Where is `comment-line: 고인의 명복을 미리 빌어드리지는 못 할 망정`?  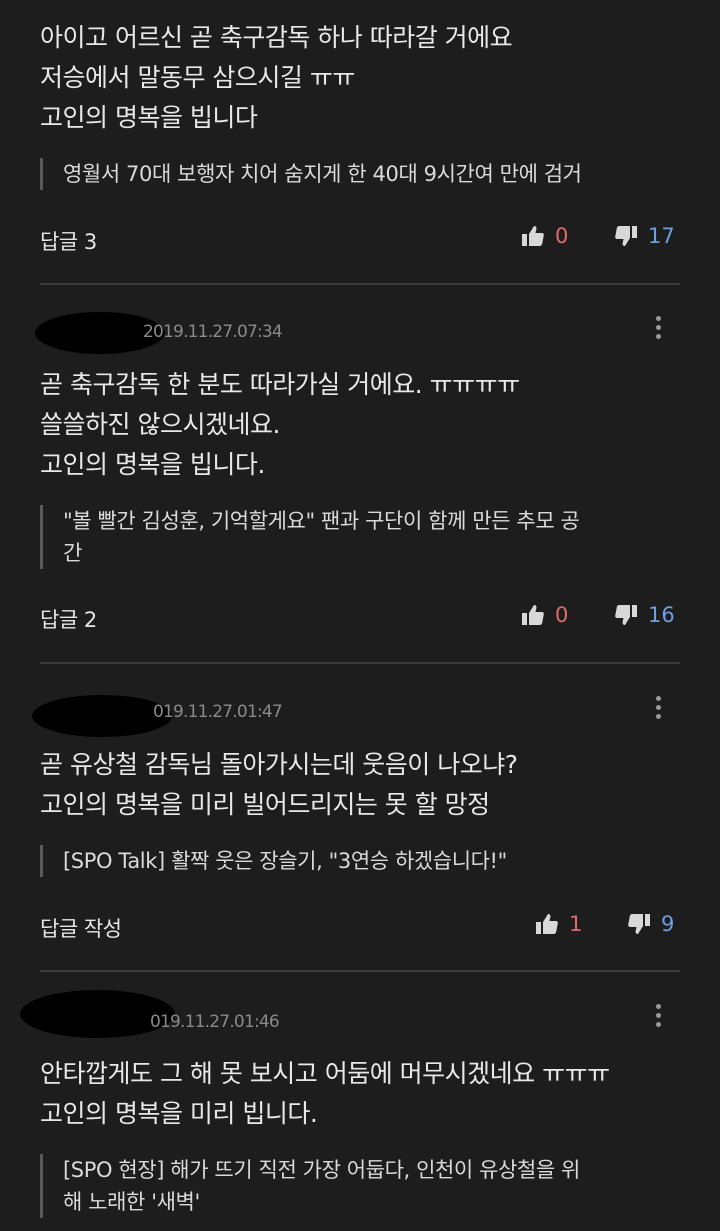
comment-line: 고인의 명복을 미리 빌어드리지는 못 할 망정 is located at coordinates (265, 804).